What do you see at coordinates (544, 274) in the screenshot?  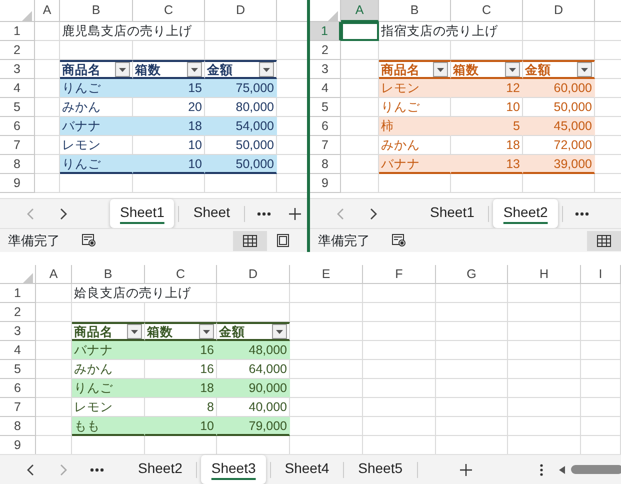 I see `column-header: H` at bounding box center [544, 274].